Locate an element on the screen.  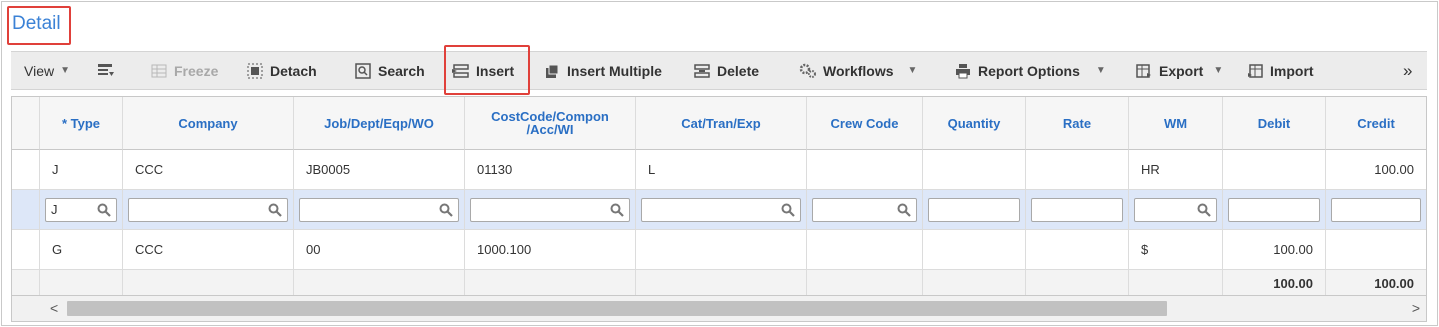
job-lookup-input is located at coordinates (379, 209).